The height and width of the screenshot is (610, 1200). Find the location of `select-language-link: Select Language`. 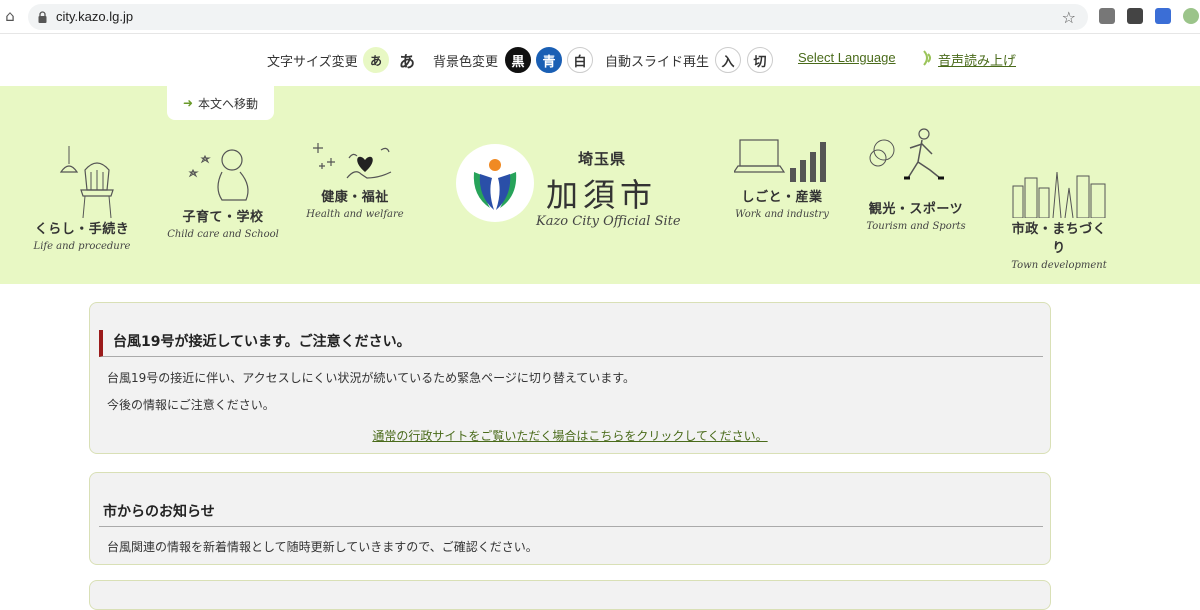

select-language-link: Select Language is located at coordinates (847, 57).